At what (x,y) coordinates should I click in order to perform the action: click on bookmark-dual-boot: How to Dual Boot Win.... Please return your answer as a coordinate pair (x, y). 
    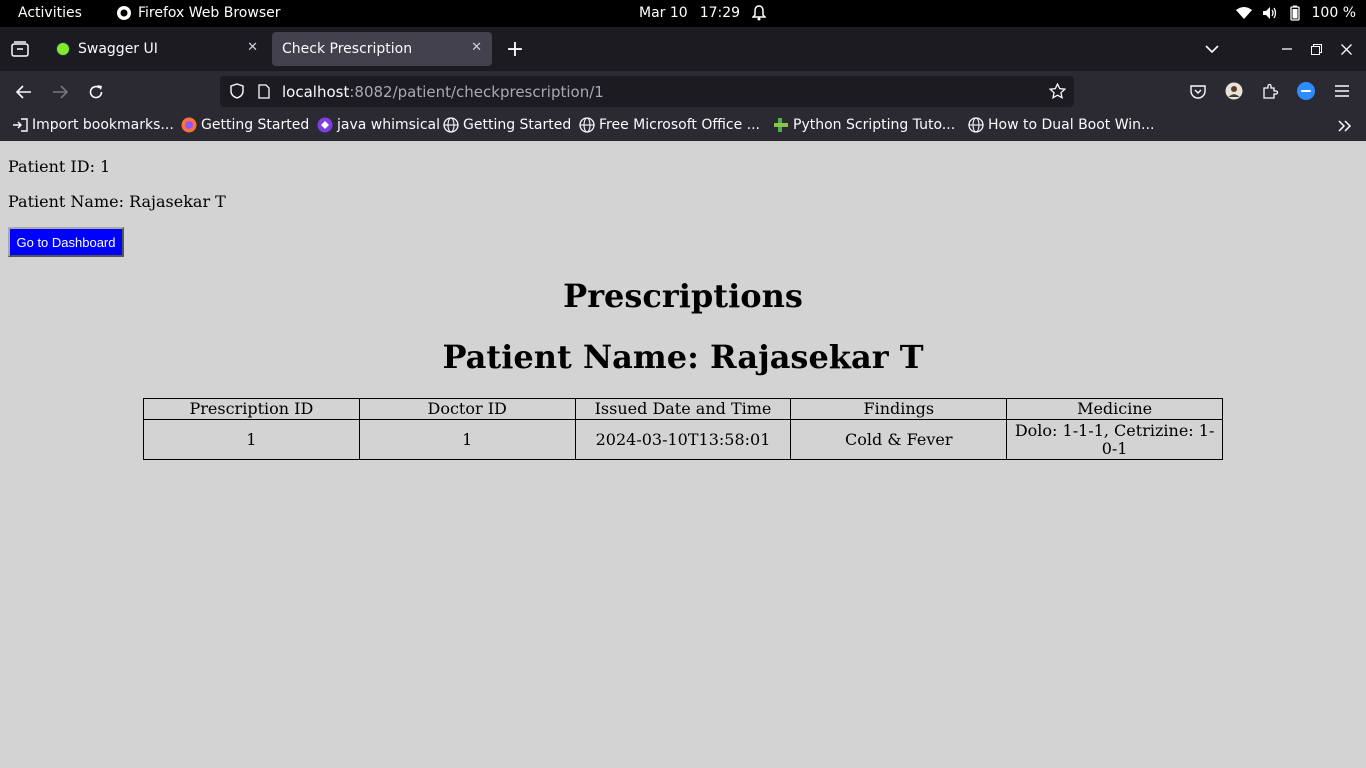
    Looking at the image, I should click on (1061, 125).